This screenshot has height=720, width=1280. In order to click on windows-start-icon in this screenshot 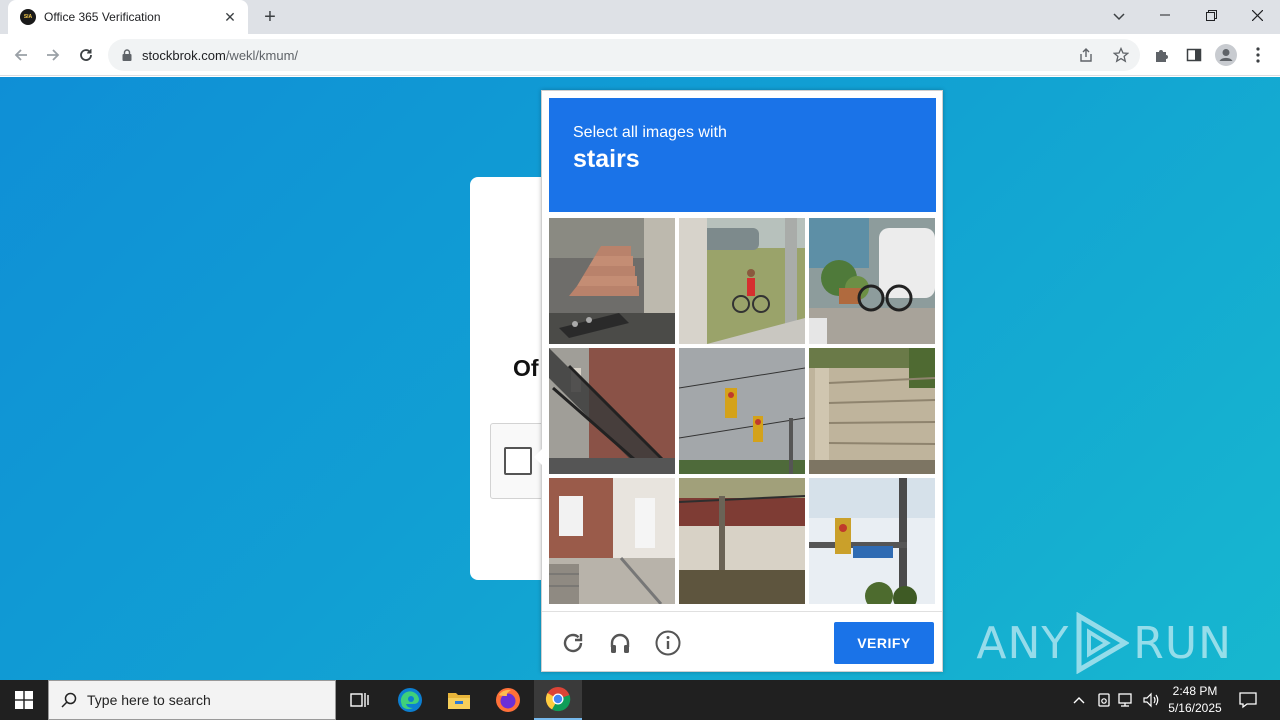, I will do `click(24, 700)`.